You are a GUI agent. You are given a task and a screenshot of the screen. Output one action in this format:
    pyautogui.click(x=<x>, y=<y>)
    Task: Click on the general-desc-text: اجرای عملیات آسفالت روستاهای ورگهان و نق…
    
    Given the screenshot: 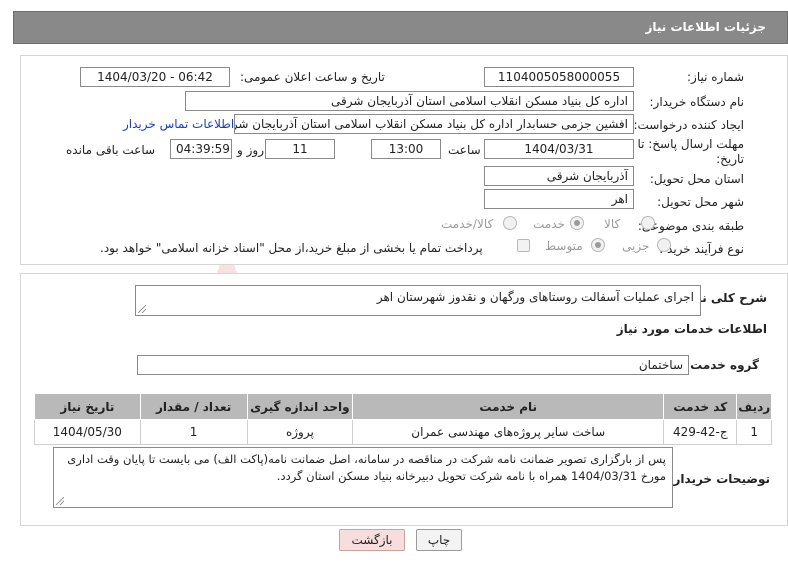 What is the action you would take?
    pyautogui.click(x=535, y=297)
    